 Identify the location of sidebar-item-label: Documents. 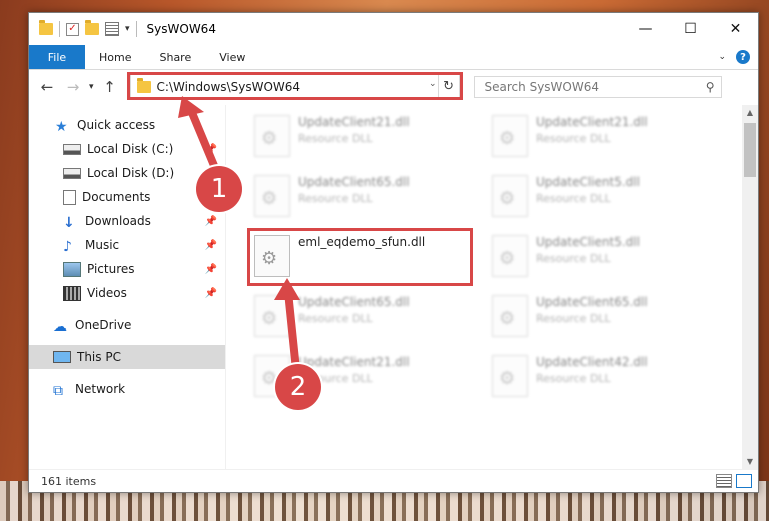
(116, 197).